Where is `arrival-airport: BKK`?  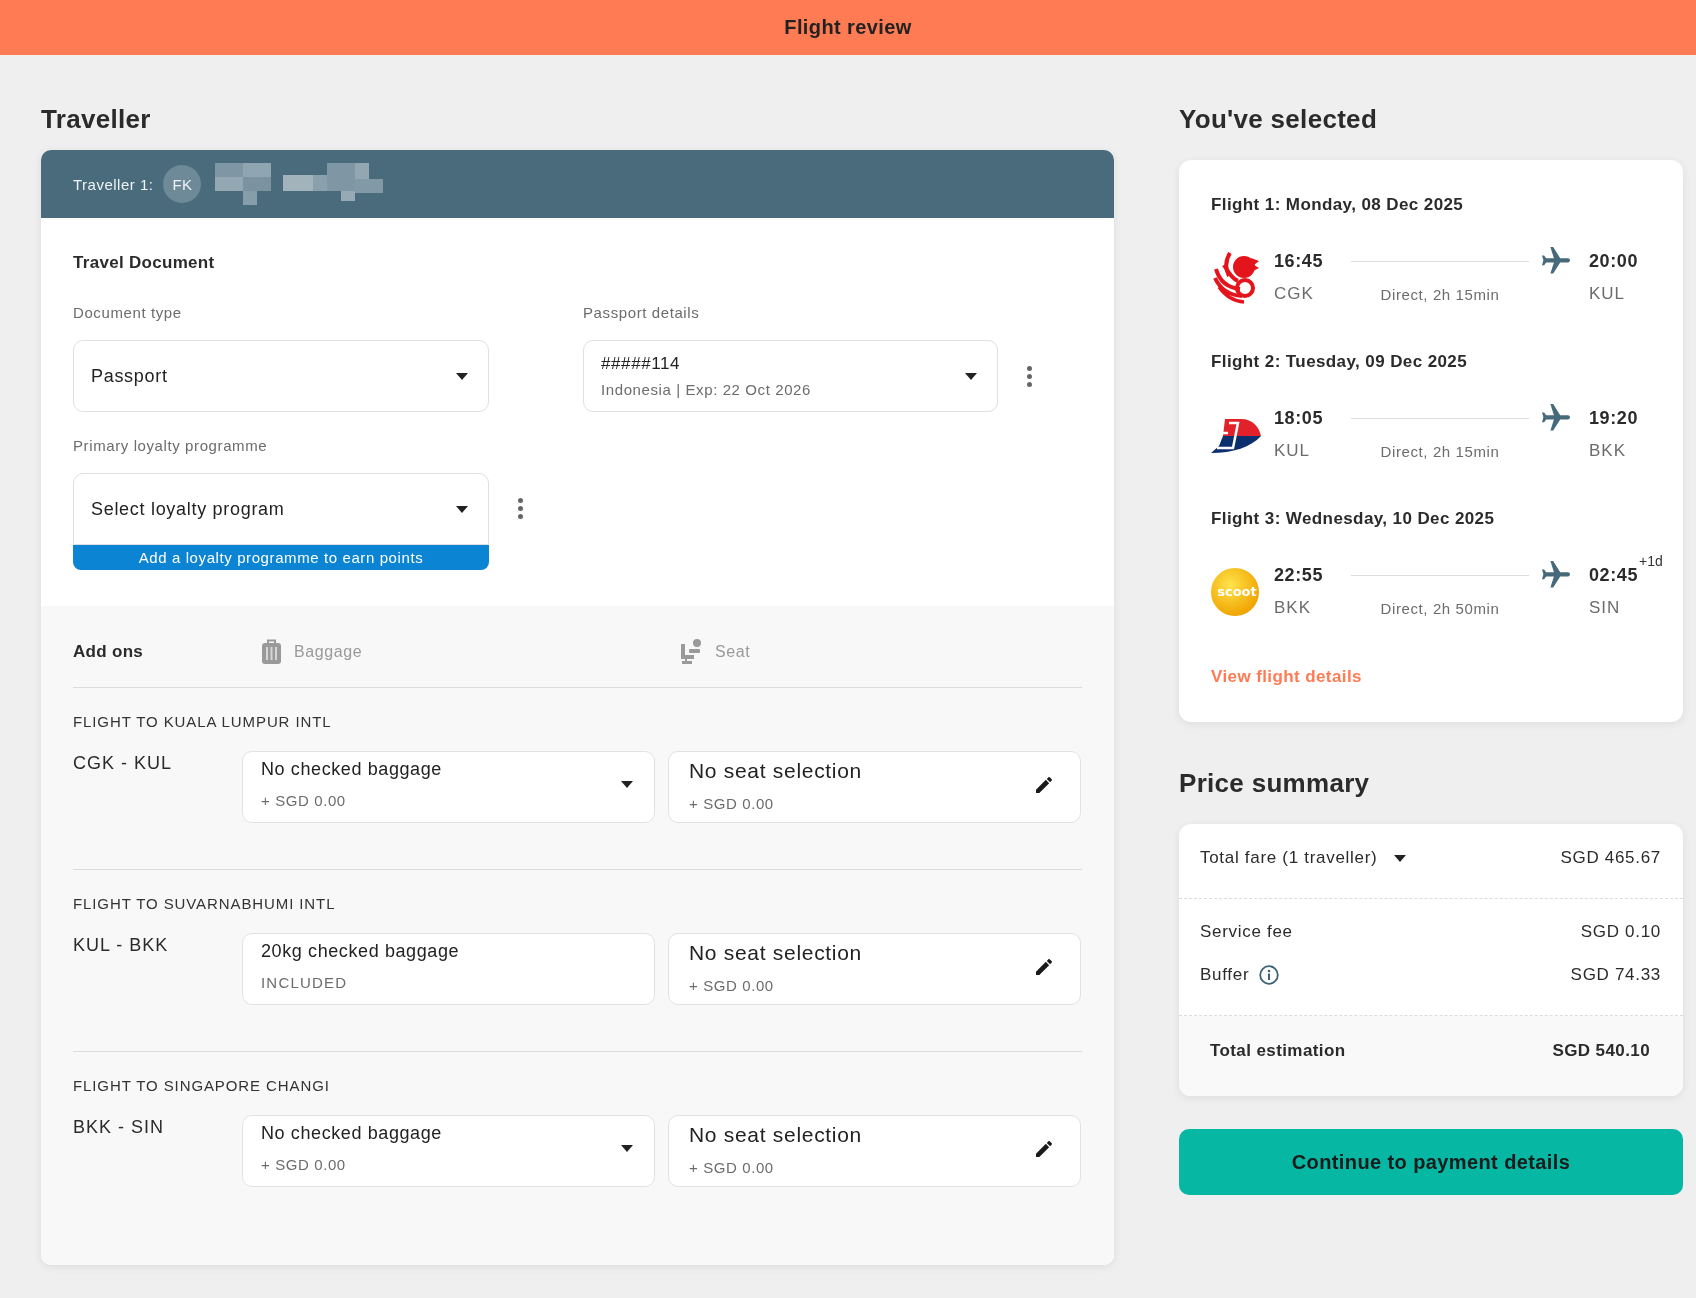 arrival-airport: BKK is located at coordinates (1608, 451).